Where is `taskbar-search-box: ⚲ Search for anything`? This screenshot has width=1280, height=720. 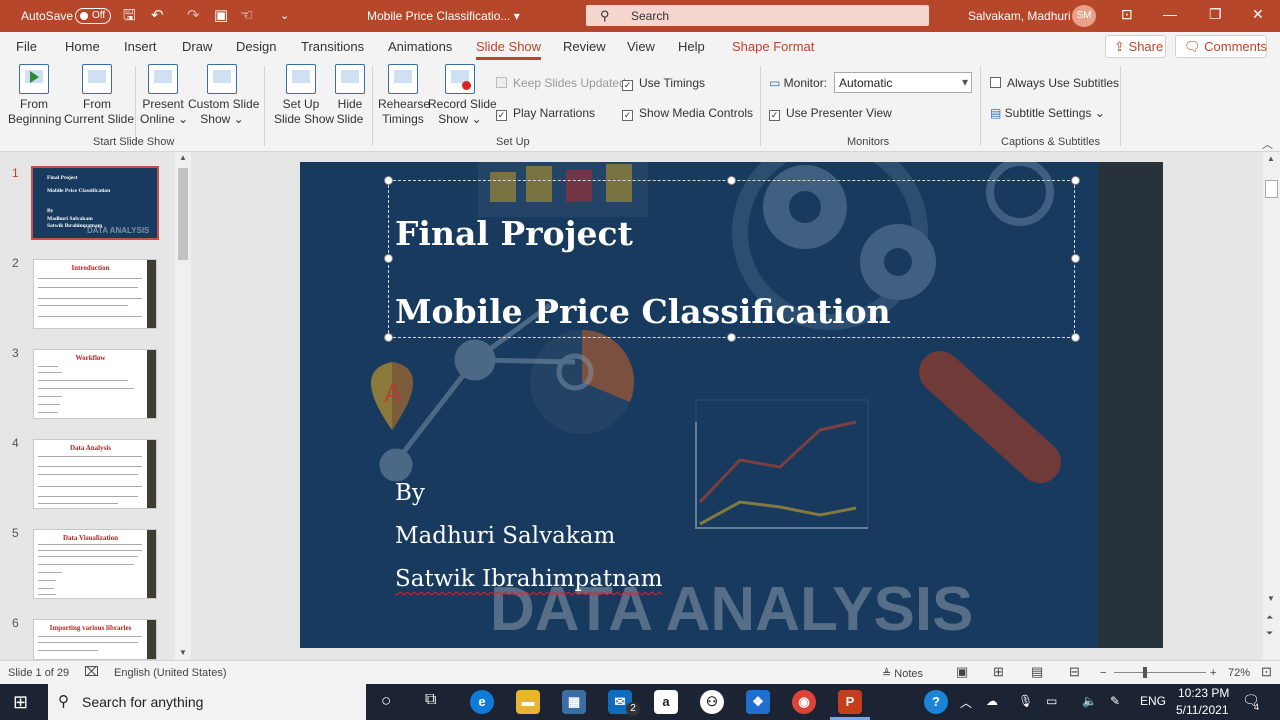 taskbar-search-box: ⚲ Search for anything is located at coordinates (207, 702).